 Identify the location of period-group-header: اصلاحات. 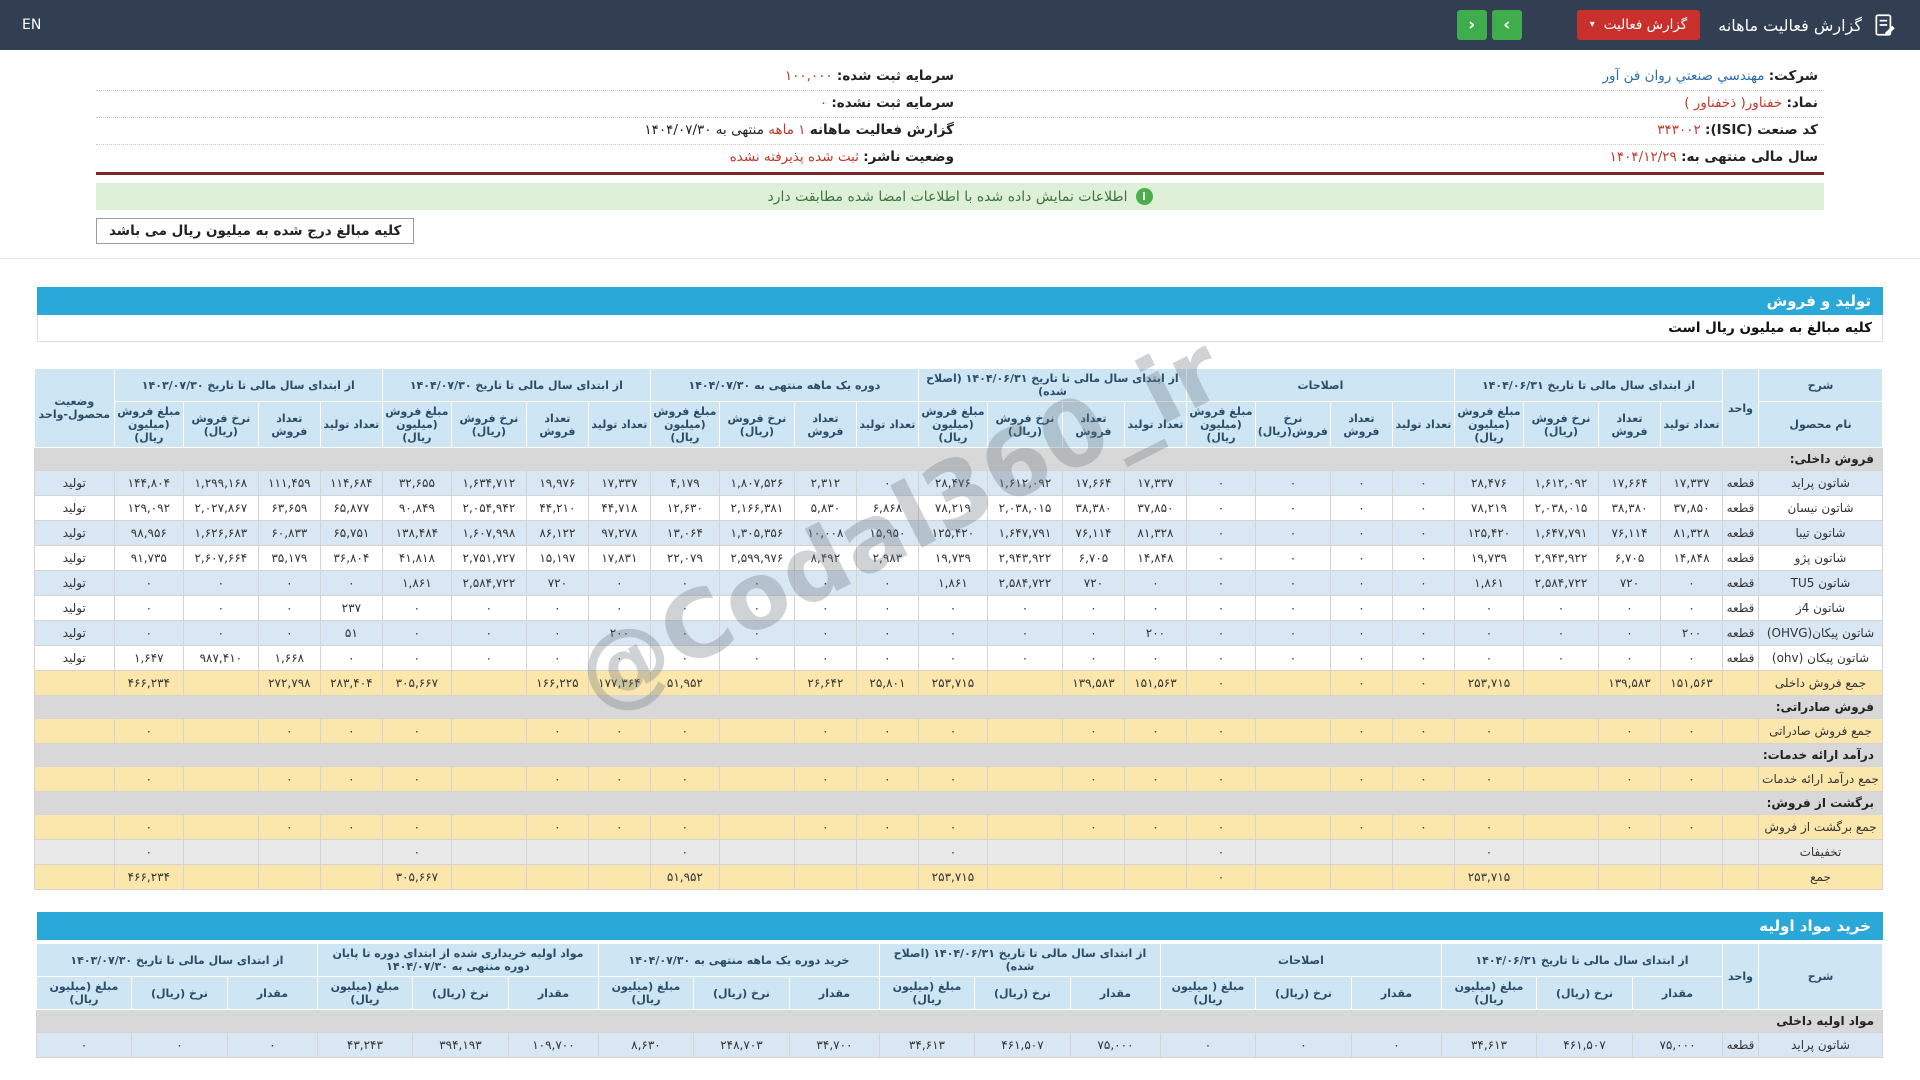
(1320, 385).